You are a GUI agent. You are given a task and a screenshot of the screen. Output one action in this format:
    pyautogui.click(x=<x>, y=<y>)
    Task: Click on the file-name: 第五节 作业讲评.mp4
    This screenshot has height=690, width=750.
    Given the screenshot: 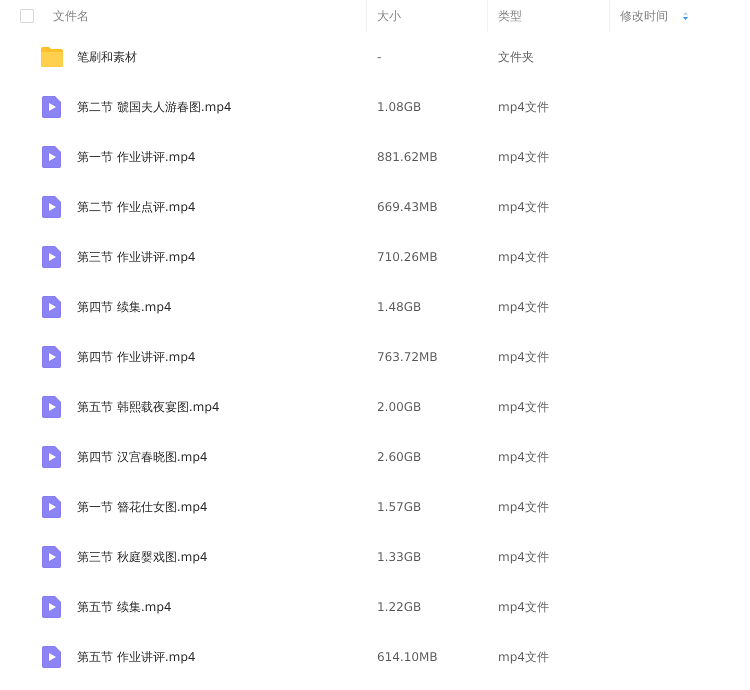 What is the action you would take?
    pyautogui.click(x=136, y=657)
    